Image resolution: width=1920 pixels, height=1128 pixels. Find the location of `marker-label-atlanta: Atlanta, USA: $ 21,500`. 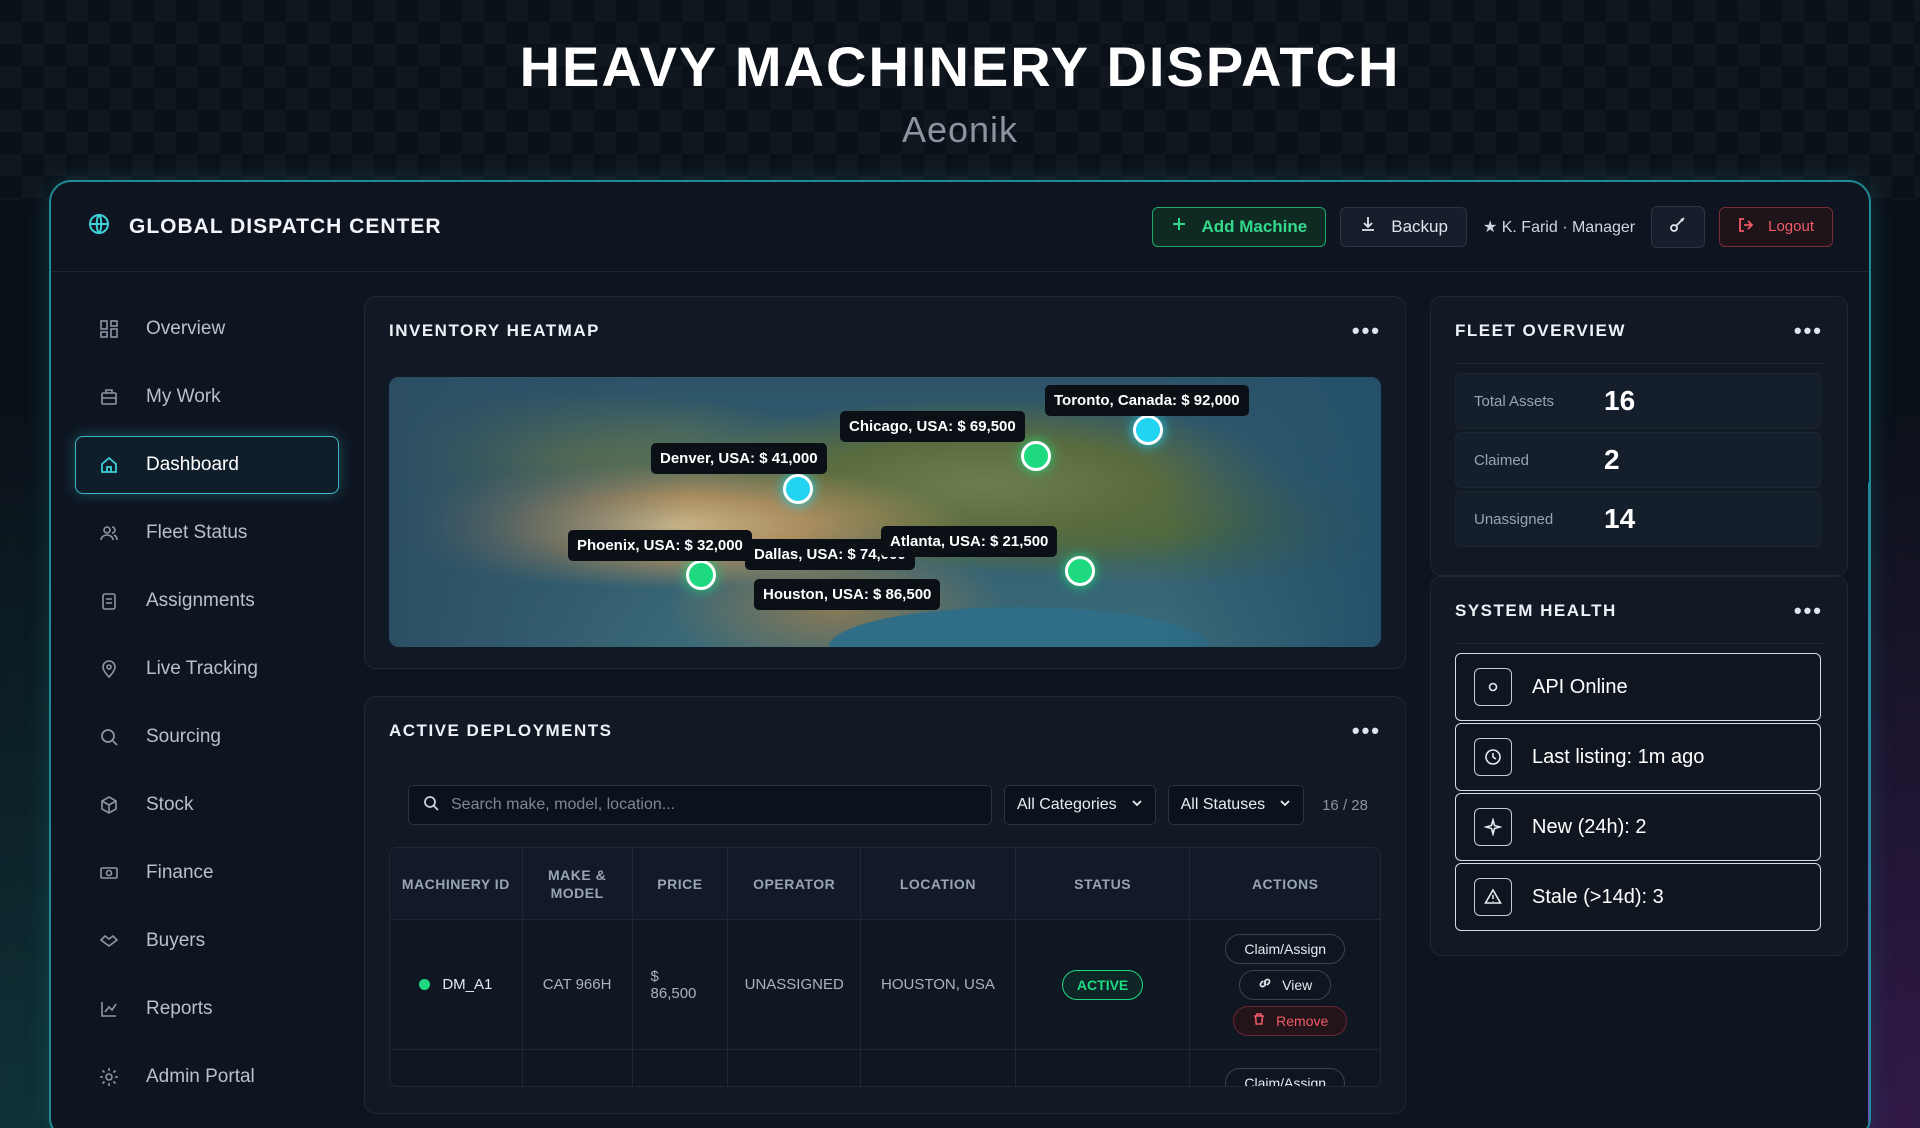

marker-label-atlanta: Atlanta, USA: $ 21,500 is located at coordinates (969, 541).